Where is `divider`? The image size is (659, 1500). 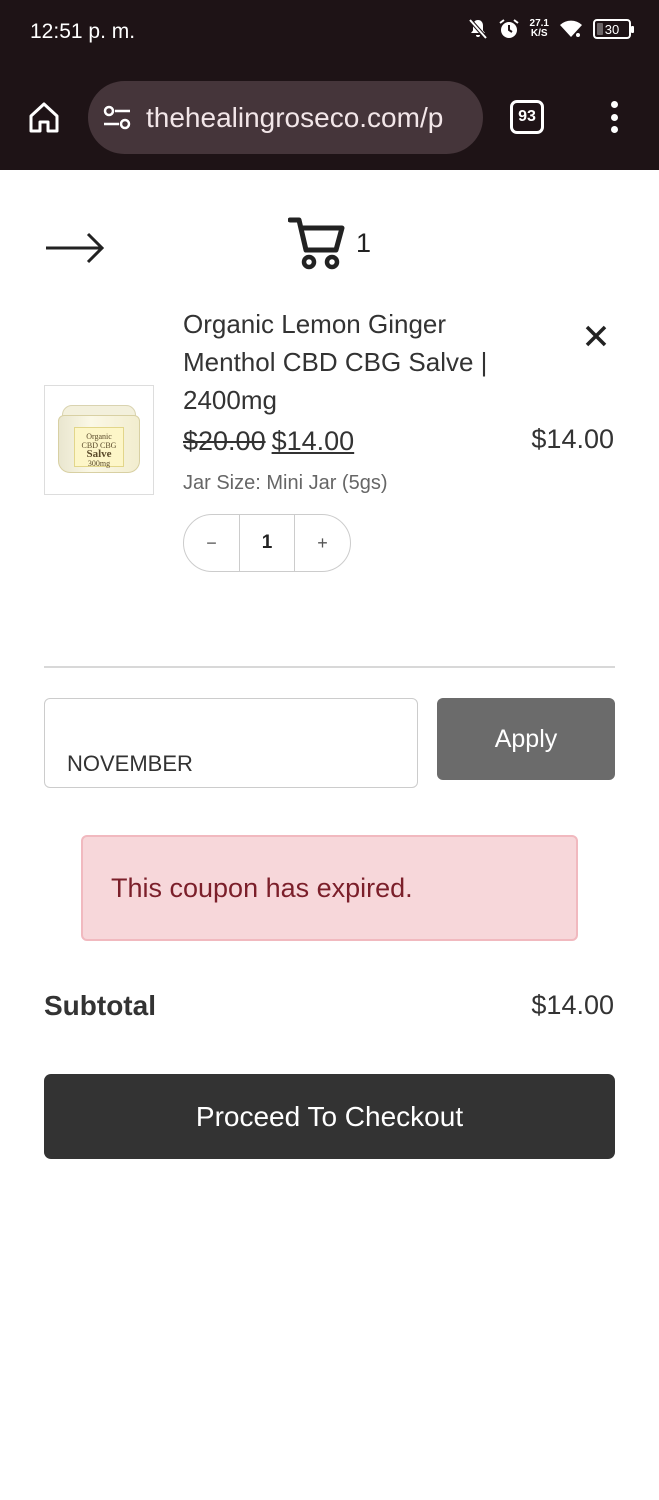
divider is located at coordinates (329, 667).